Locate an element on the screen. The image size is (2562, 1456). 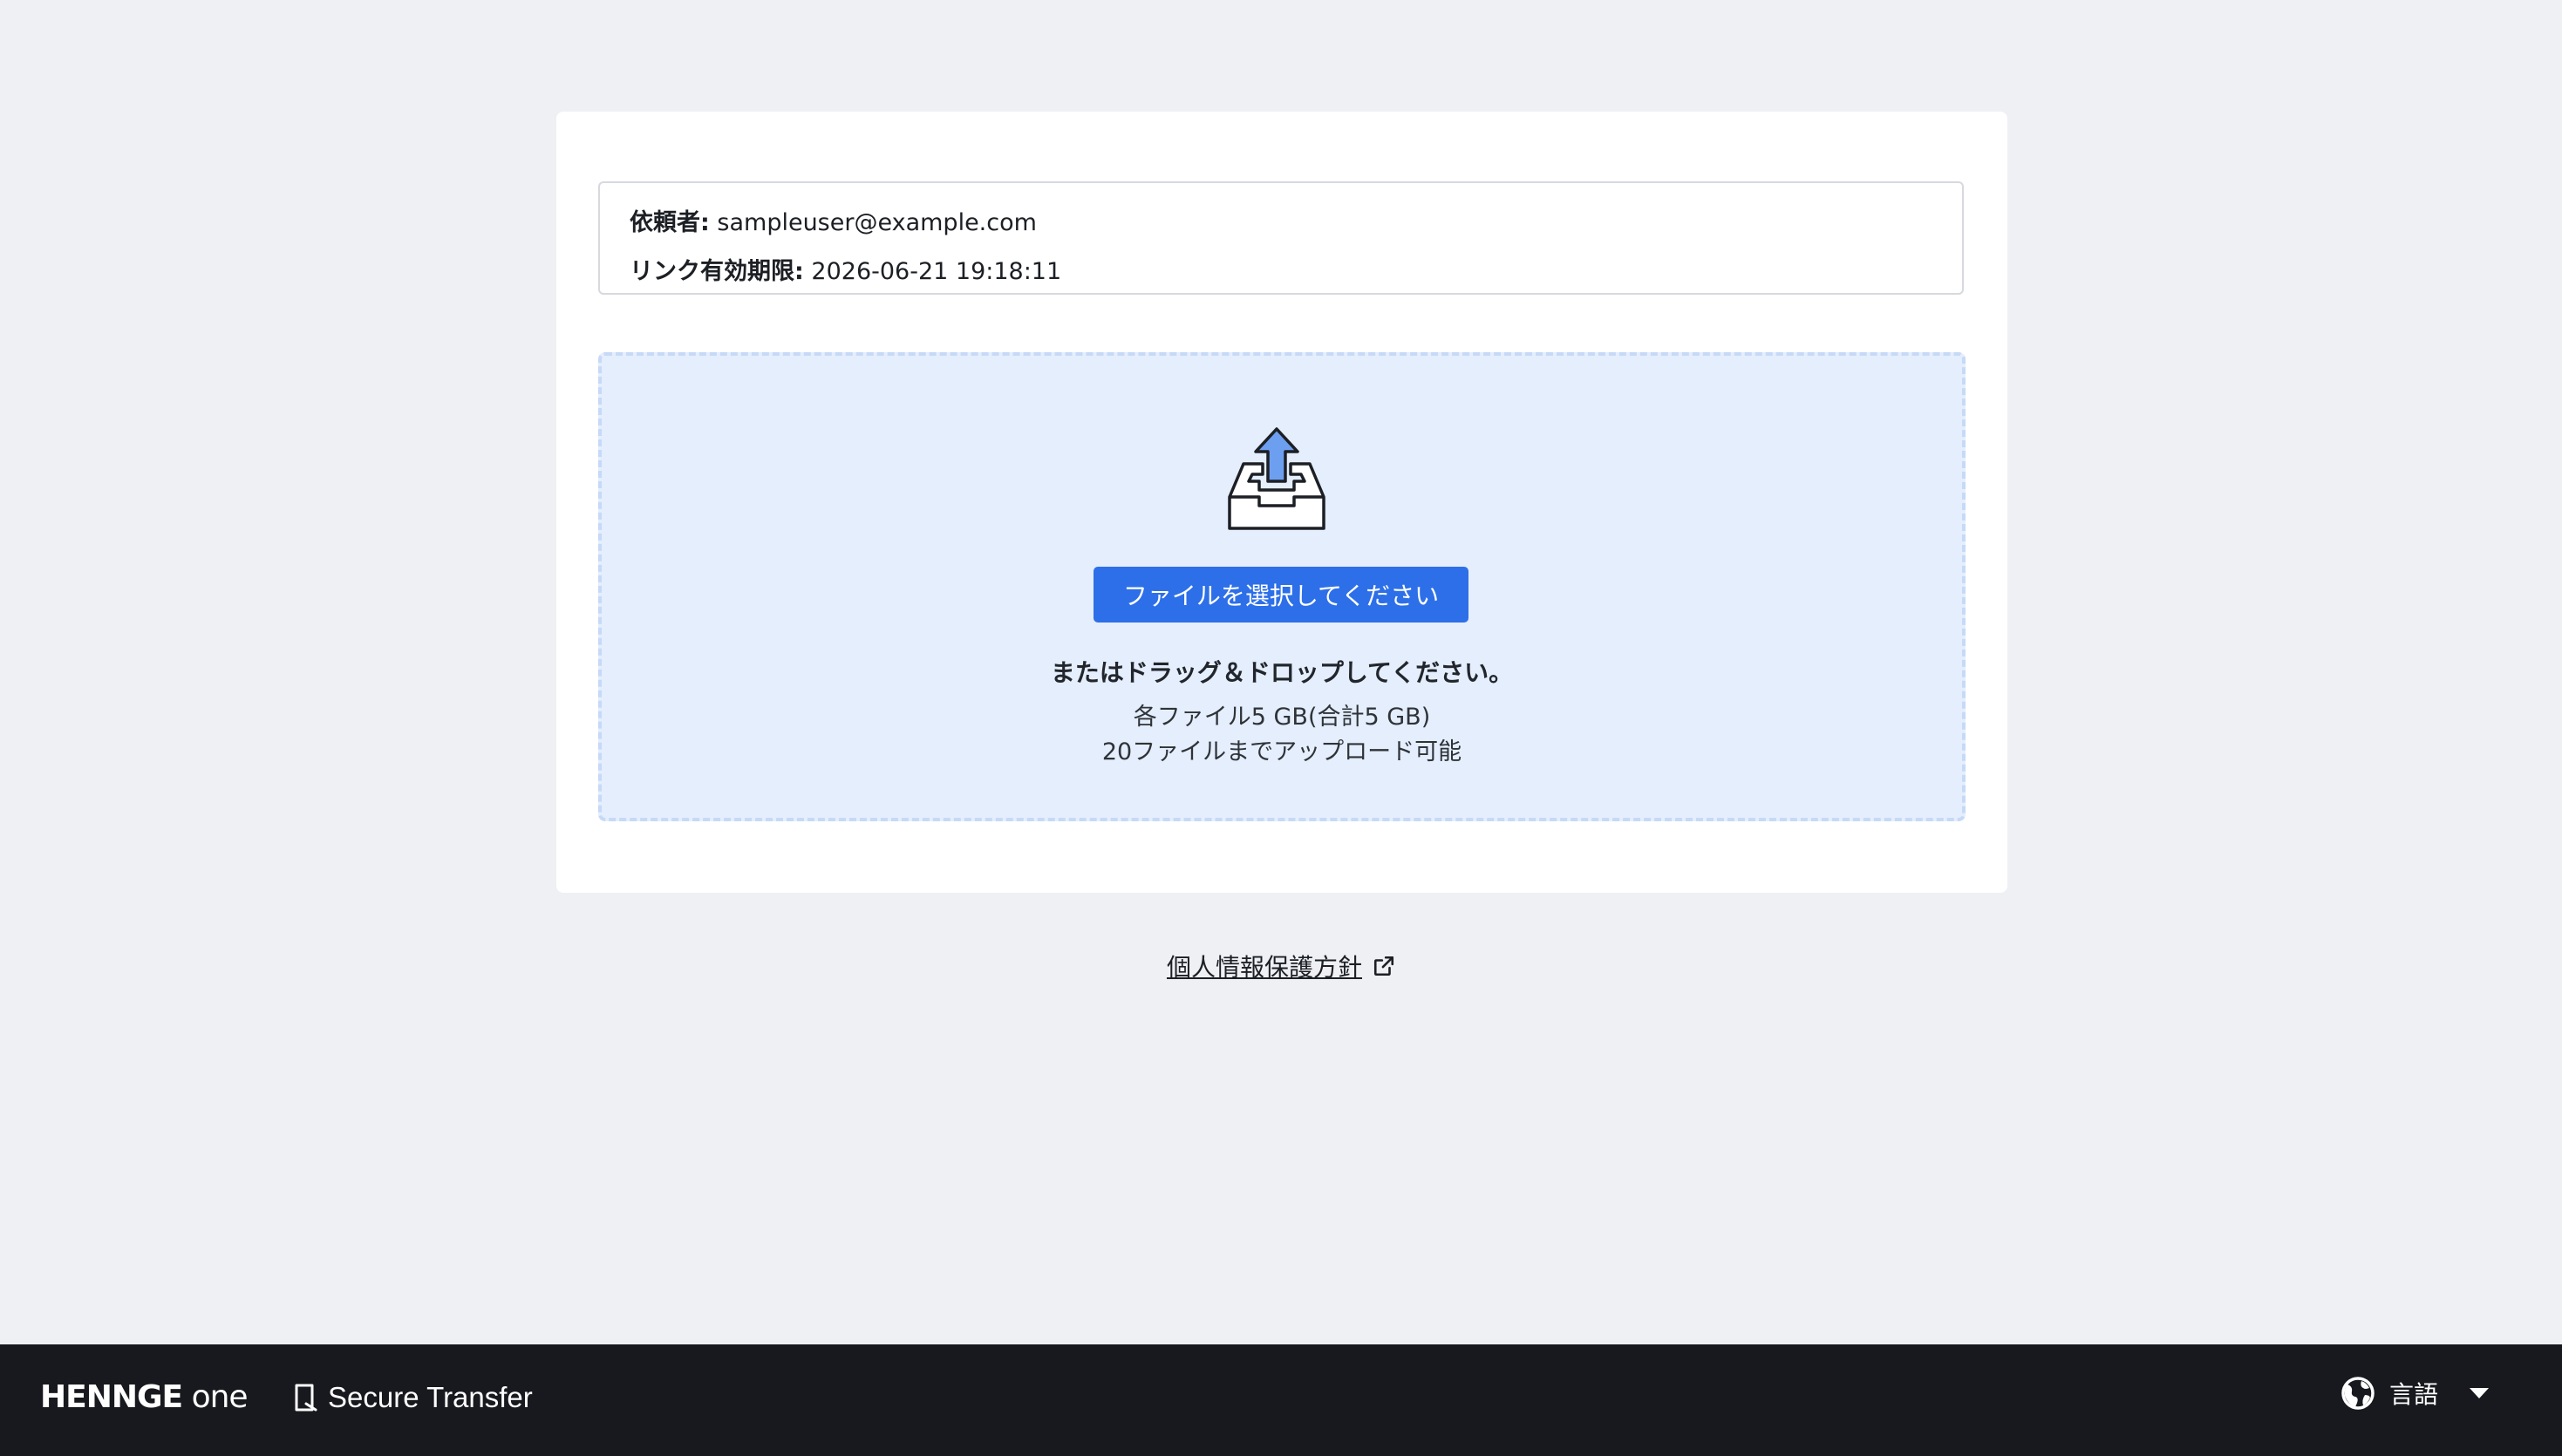
requester-value: sampleuser@example.com is located at coordinates (877, 222).